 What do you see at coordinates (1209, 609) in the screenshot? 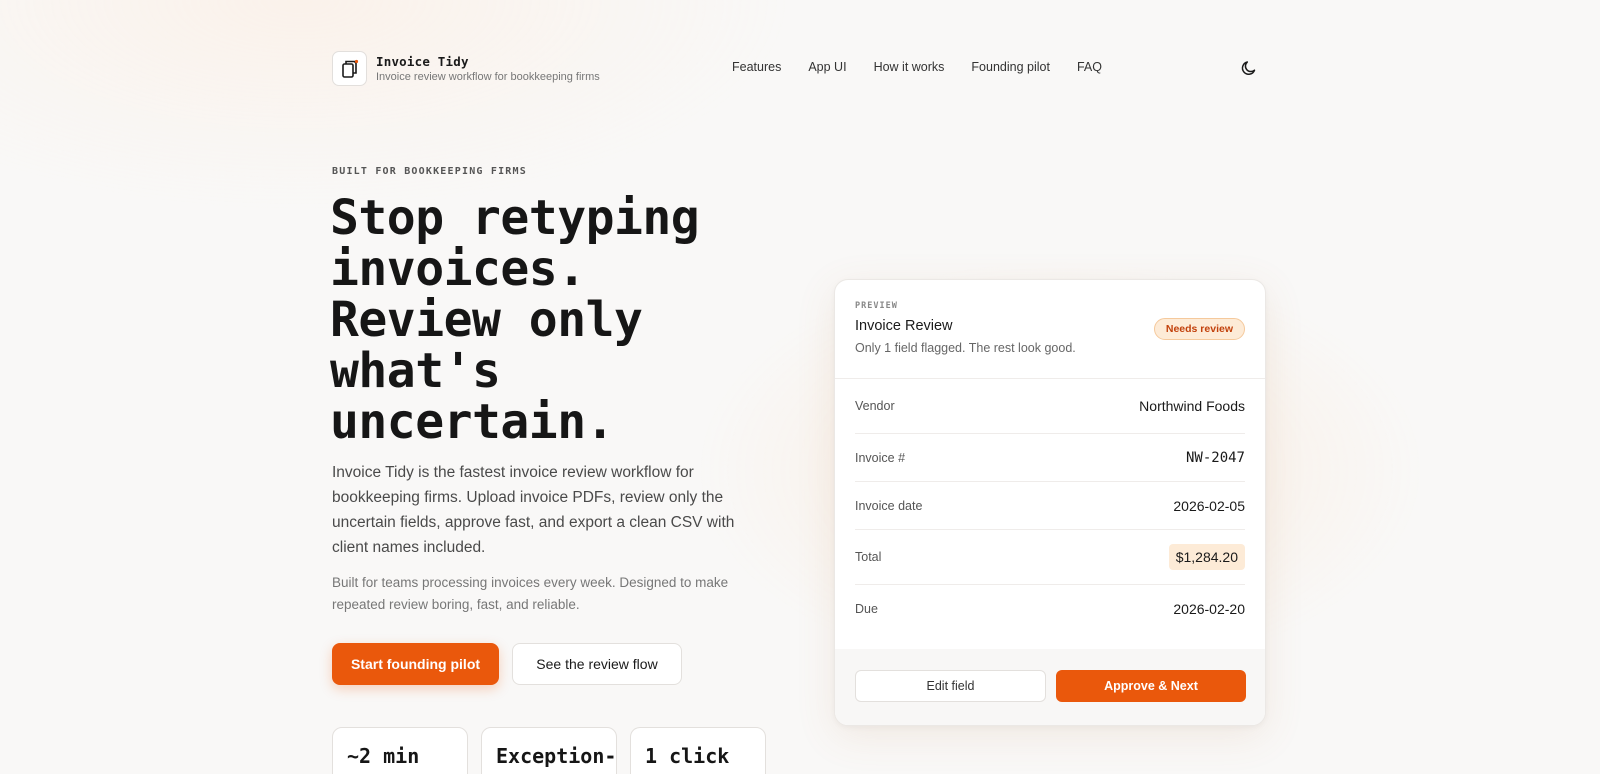
I see `field-value: 2026-02-20` at bounding box center [1209, 609].